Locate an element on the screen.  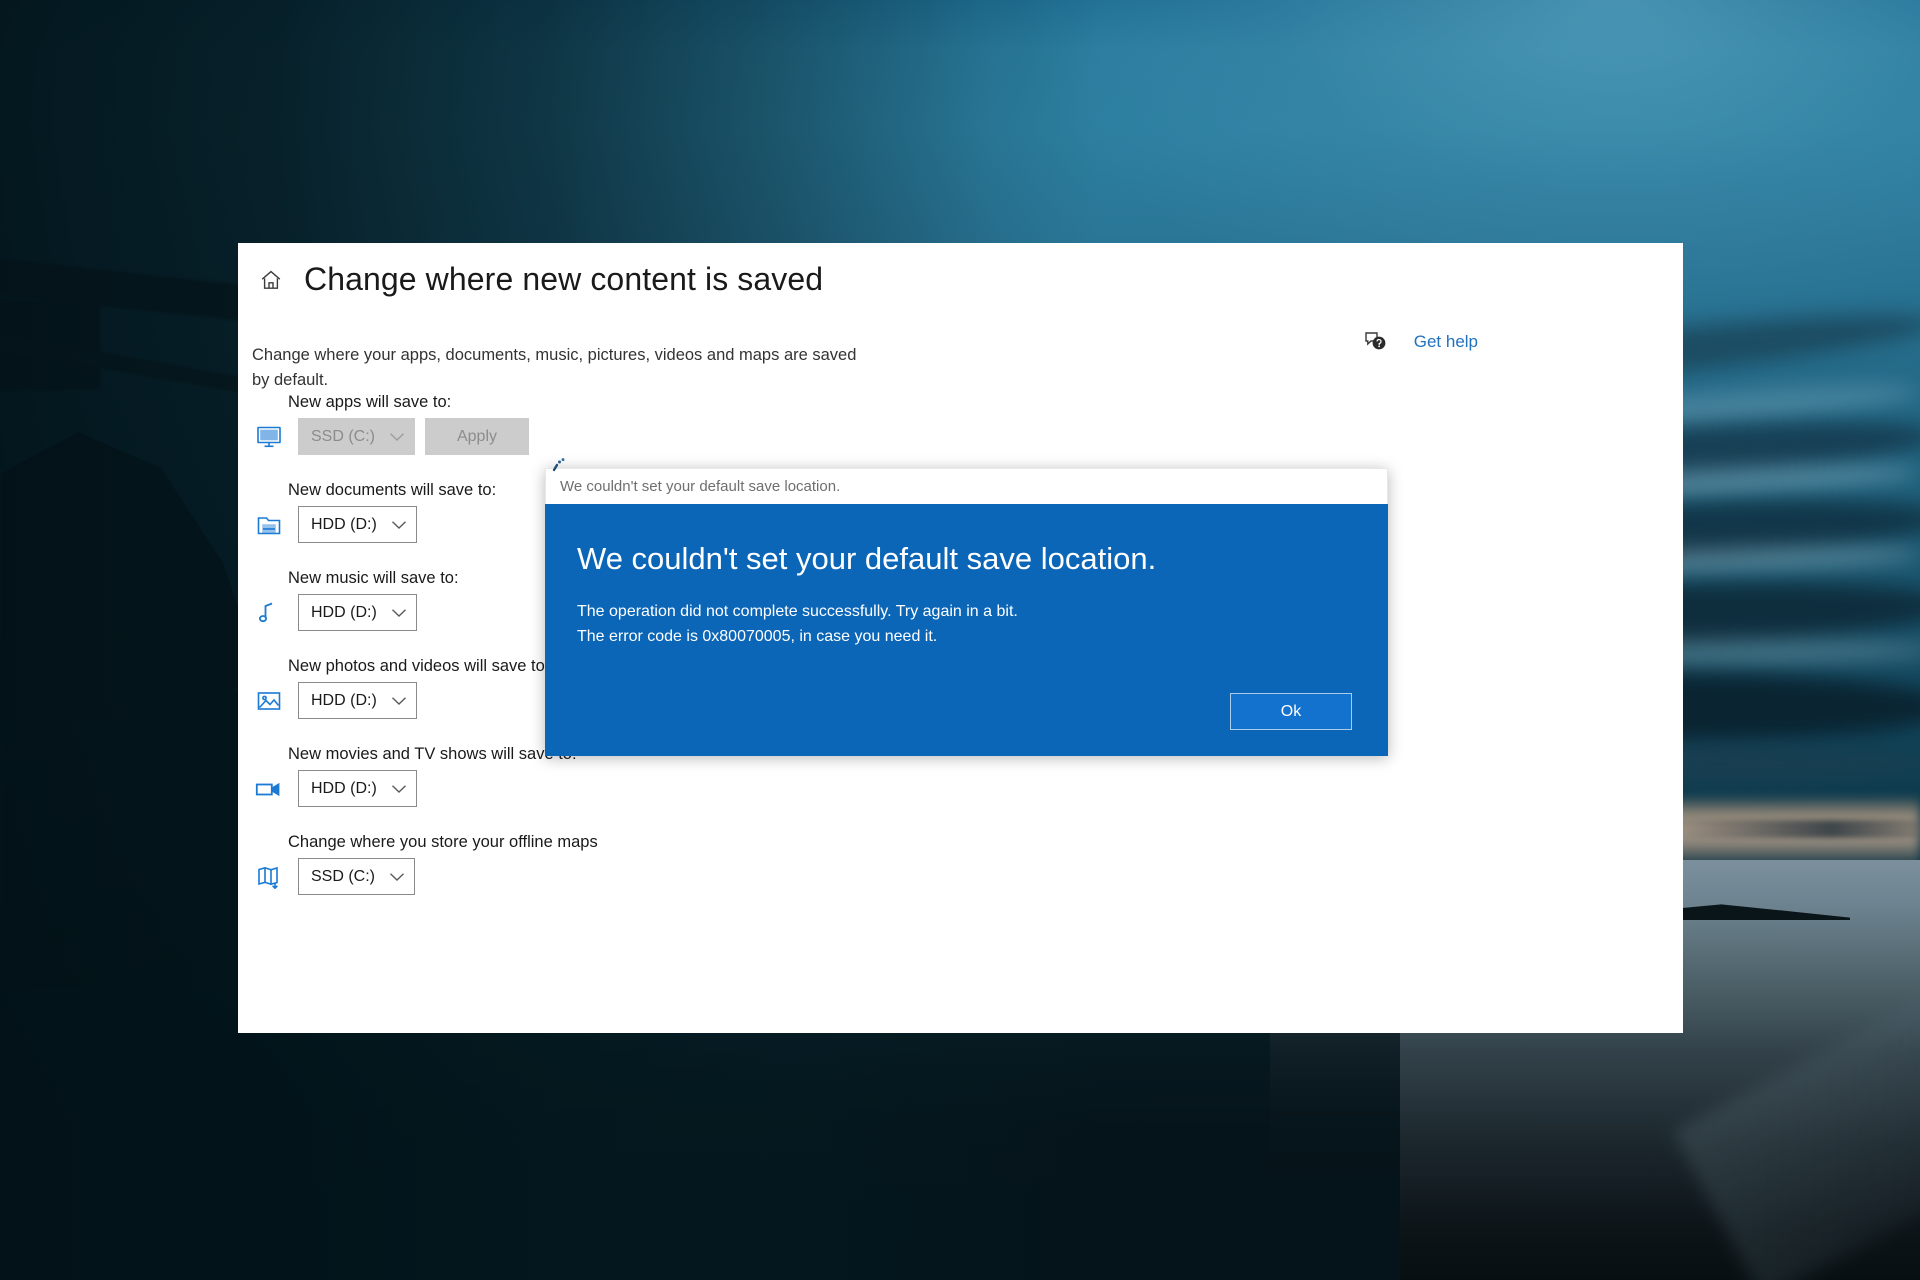
row-controls: SSD (C:) Apply is located at coordinates (383, 436).